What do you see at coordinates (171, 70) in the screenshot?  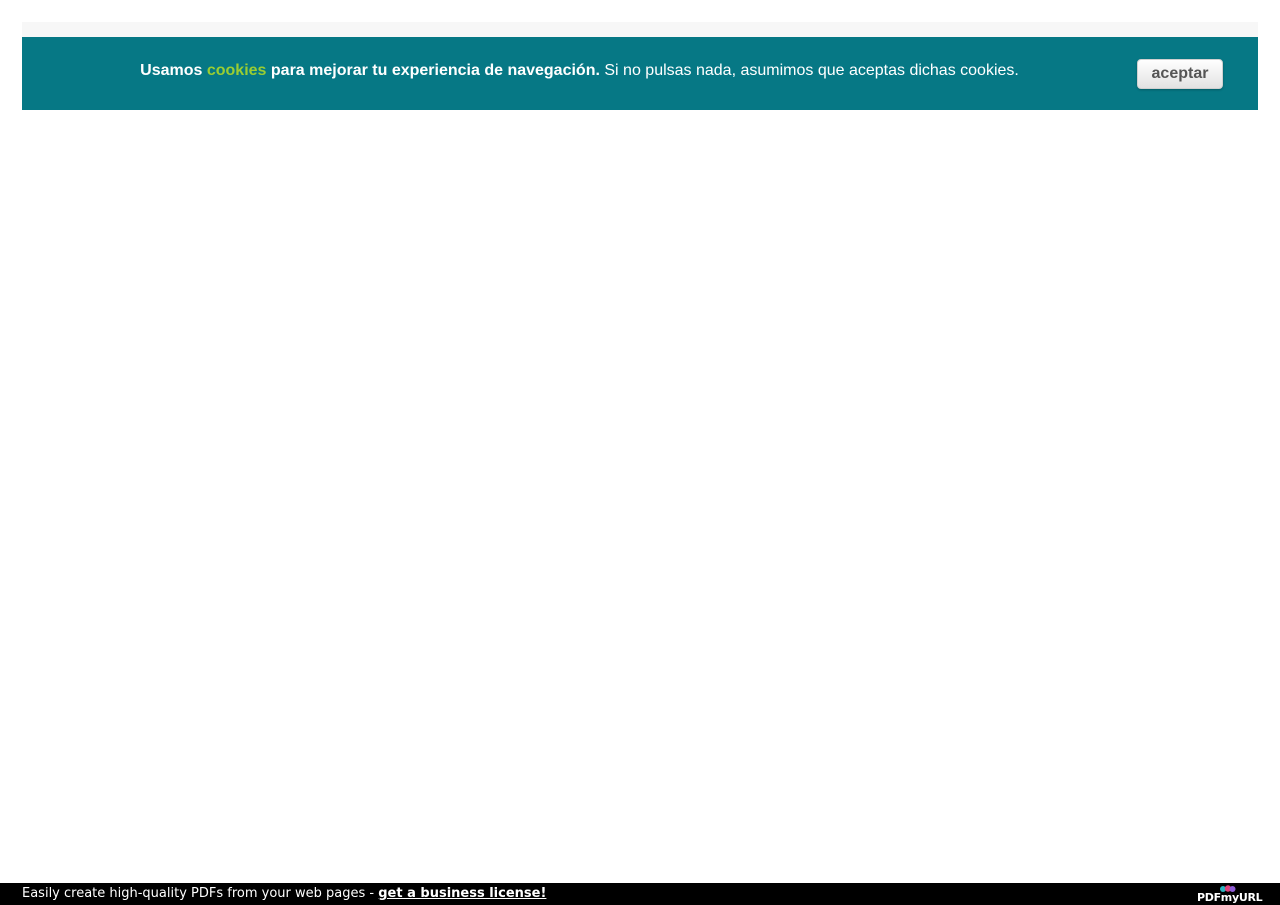 I see `cookie-bold-prefix: Usamos` at bounding box center [171, 70].